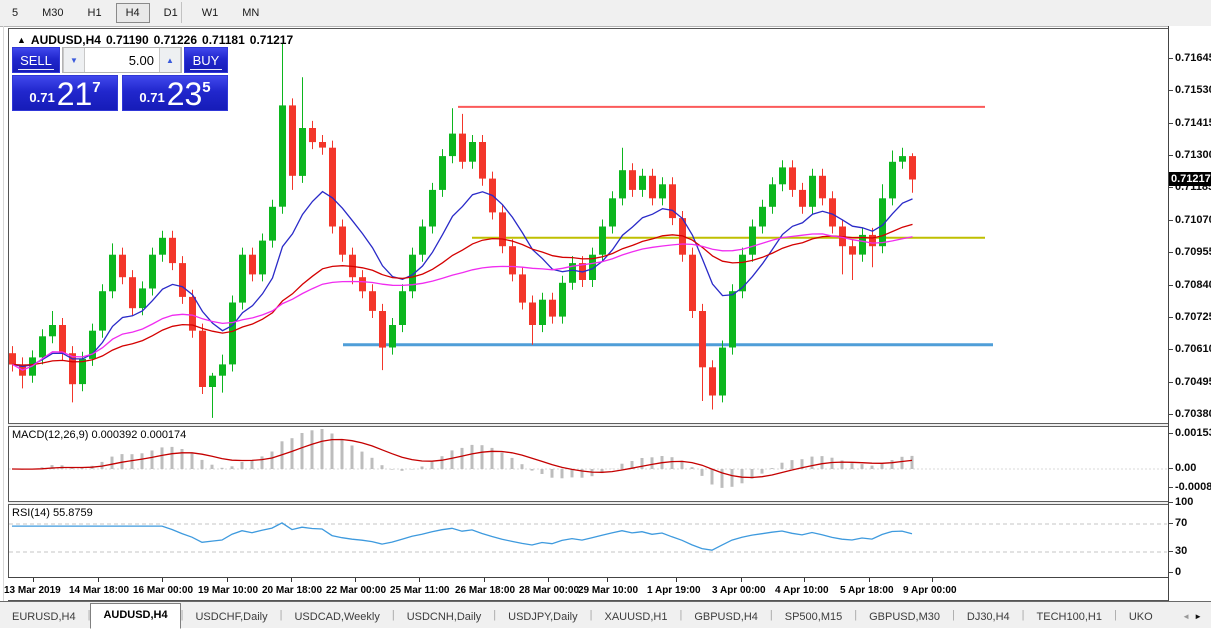 The width and height of the screenshot is (1211, 629). Describe the element at coordinates (988, 617) in the screenshot. I see `chart-tab-dj30-h4: DJ30,H4` at that location.